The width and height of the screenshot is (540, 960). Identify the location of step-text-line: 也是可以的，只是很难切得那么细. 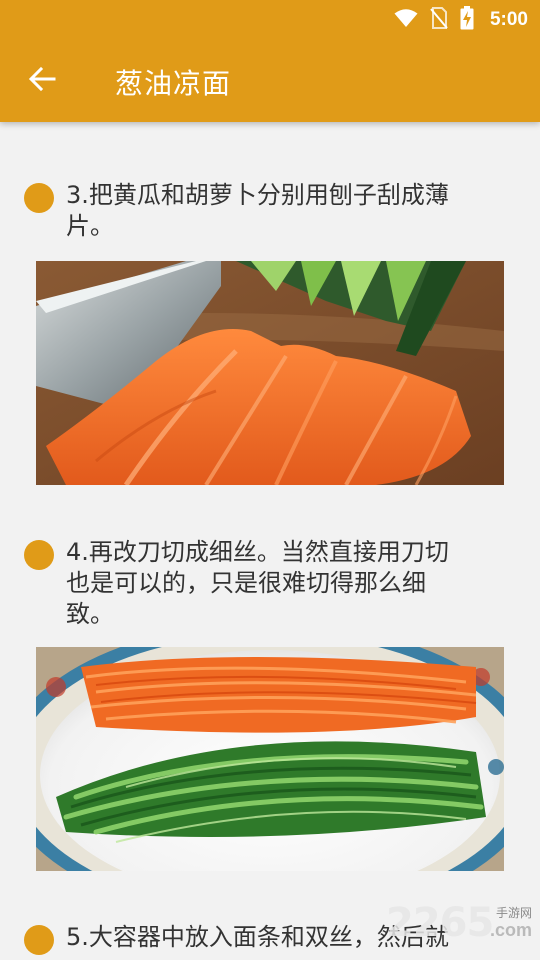
(246, 583).